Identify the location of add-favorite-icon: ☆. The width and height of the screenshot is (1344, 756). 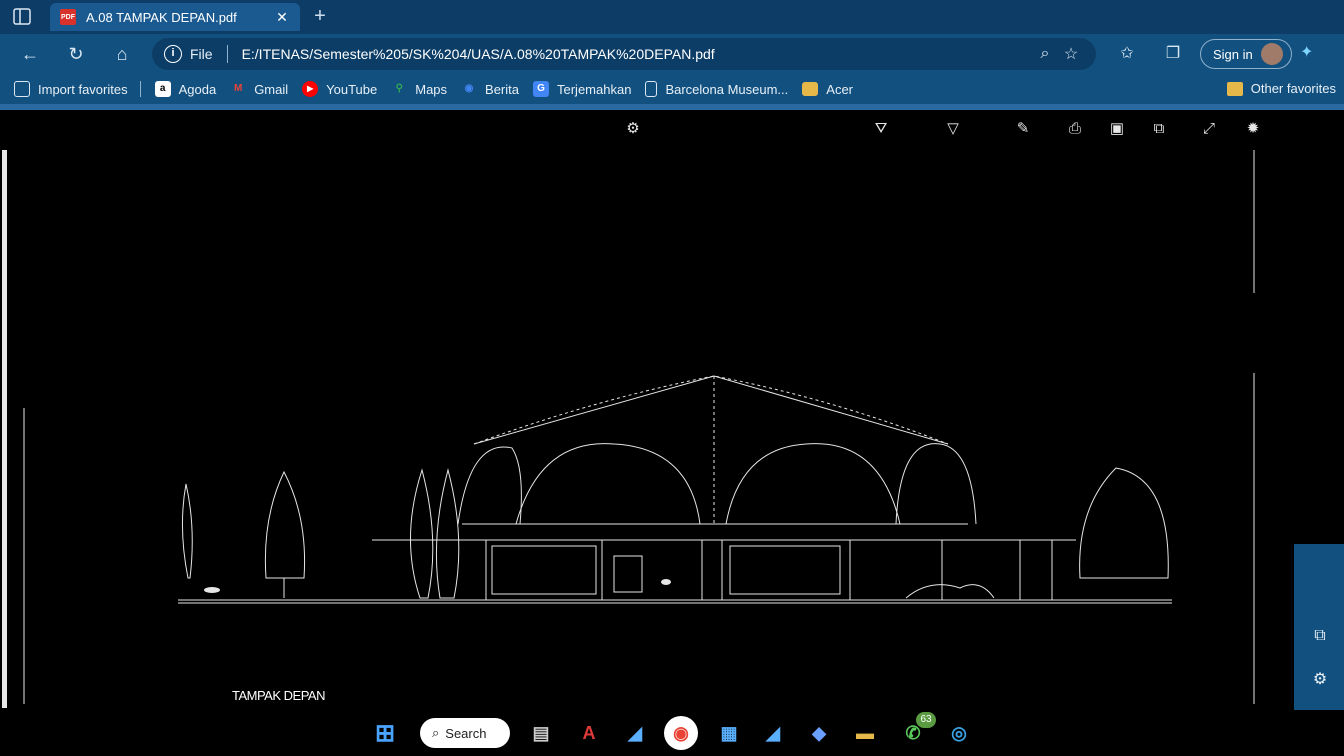
(1071, 54).